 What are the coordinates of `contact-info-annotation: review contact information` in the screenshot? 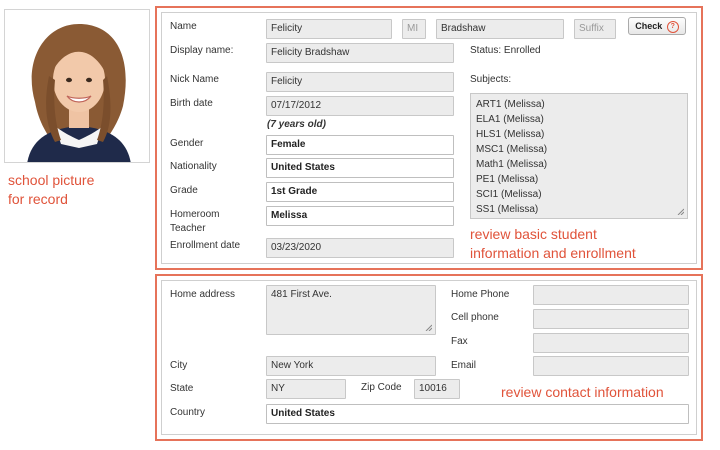 It's located at (582, 392).